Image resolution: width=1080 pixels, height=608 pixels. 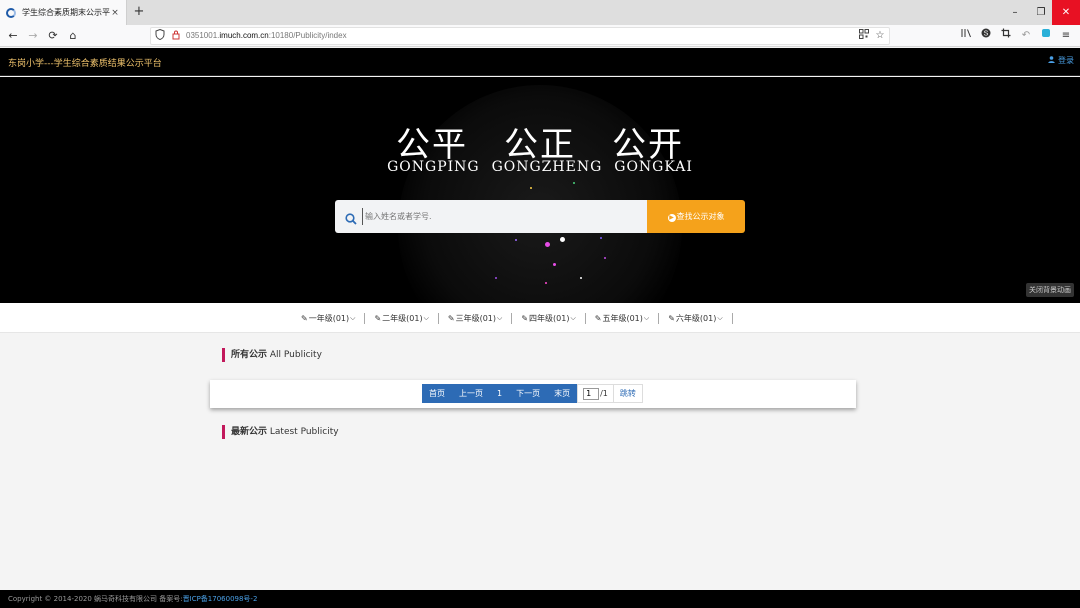 I want to click on prev-page-button: 上一页, so click(x=471, y=393).